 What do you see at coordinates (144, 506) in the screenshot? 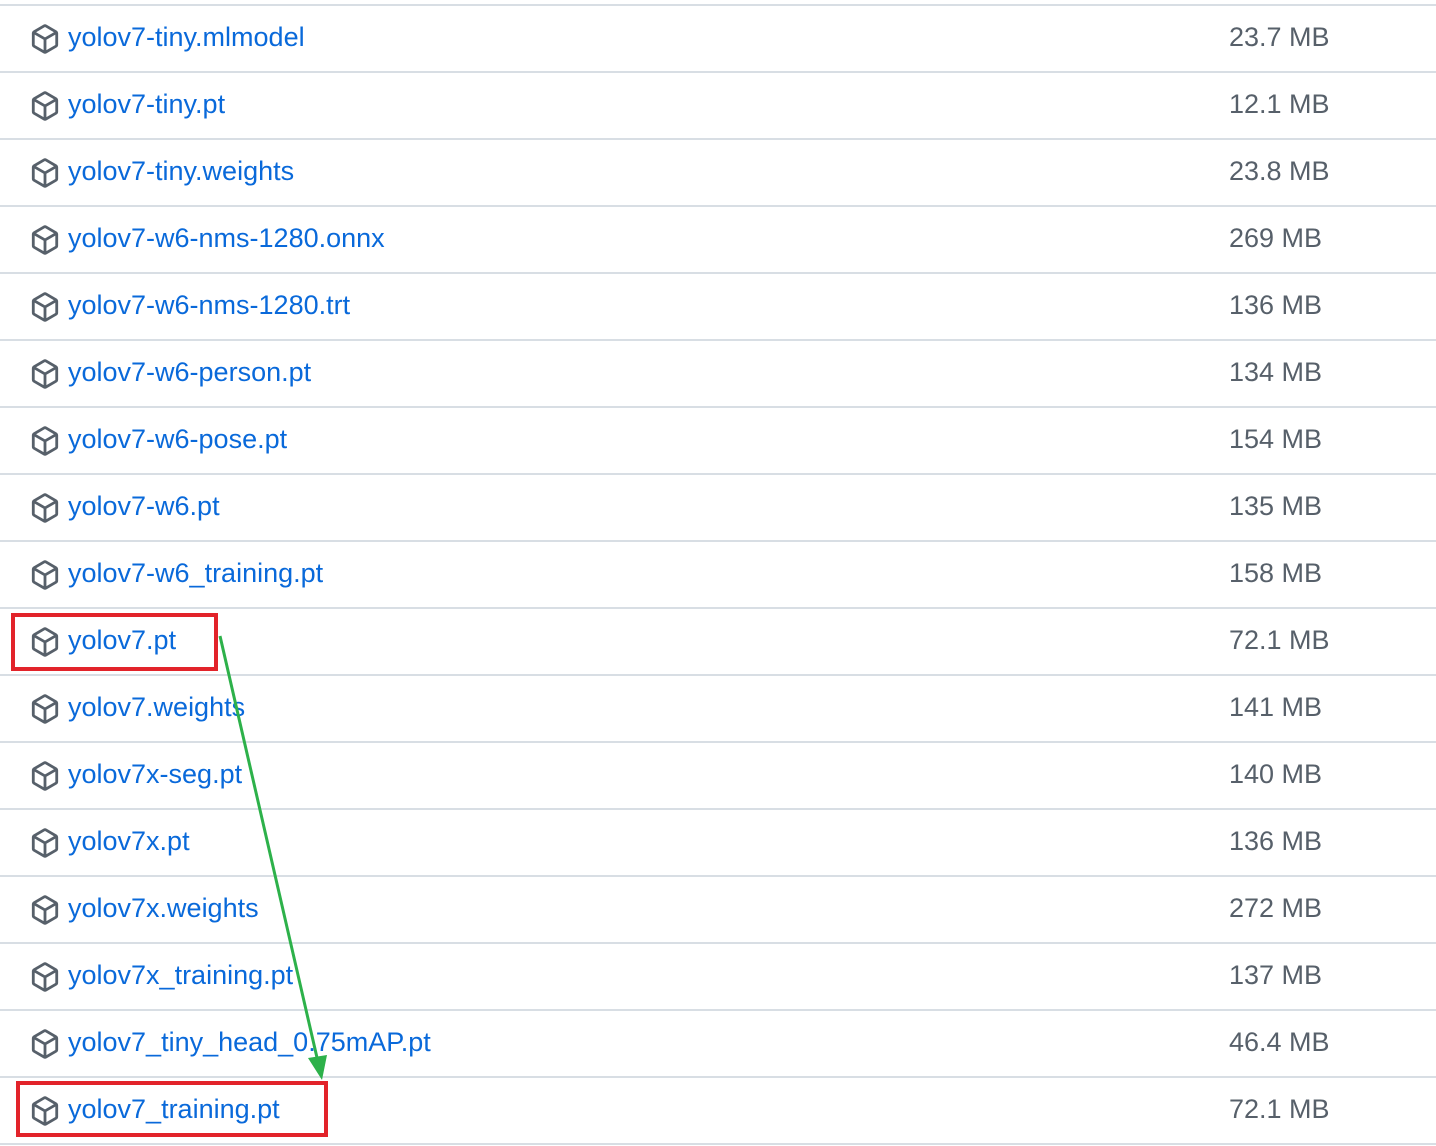
I see `asset-link: yolov7-w6.pt` at bounding box center [144, 506].